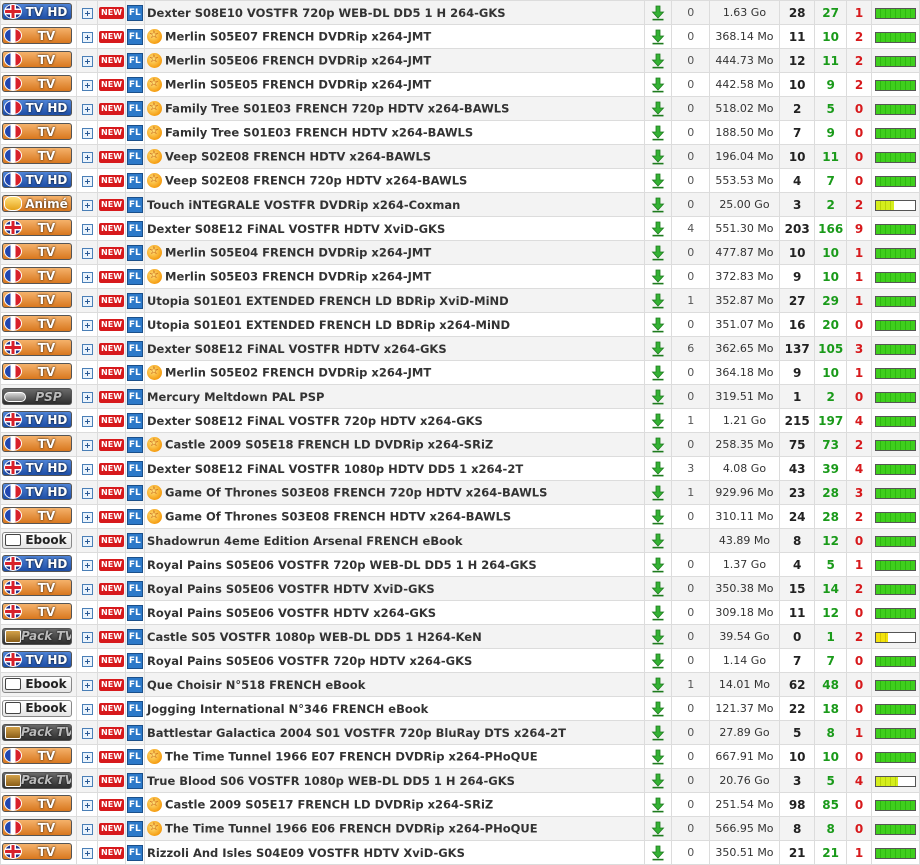  Describe the element at coordinates (797, 804) in the screenshot. I see `seeders-count: 98` at that location.